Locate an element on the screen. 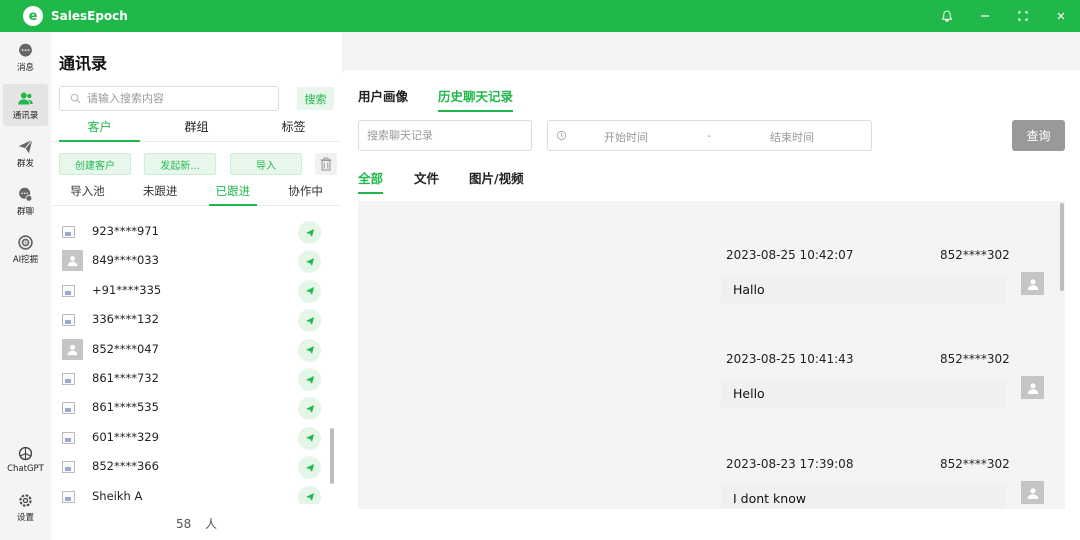 The image size is (1080, 540). bell-icon is located at coordinates (947, 16).